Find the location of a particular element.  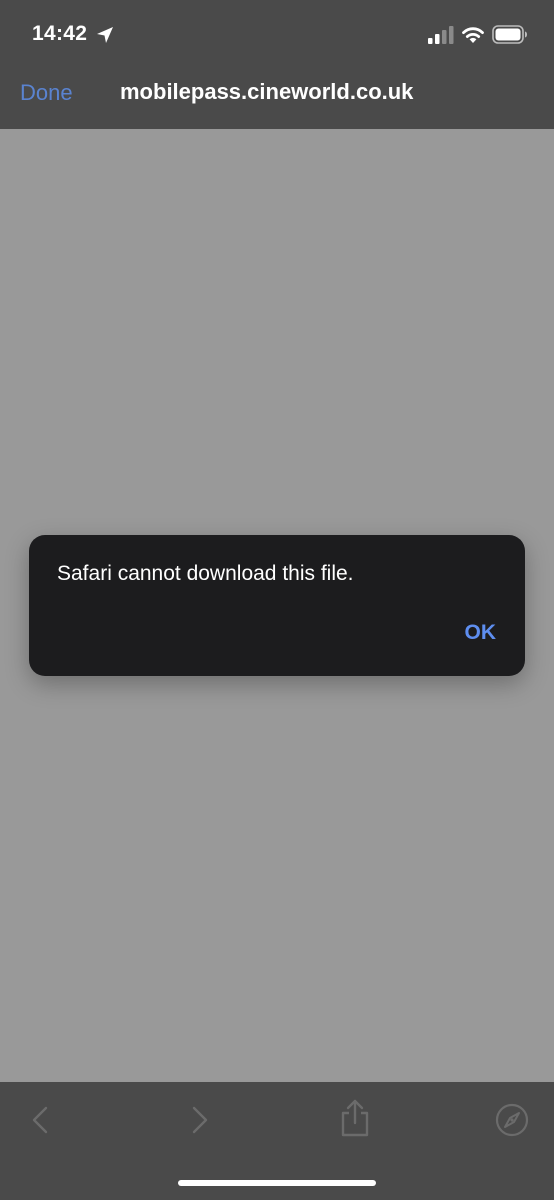

status-time: 14:42 is located at coordinates (60, 33).